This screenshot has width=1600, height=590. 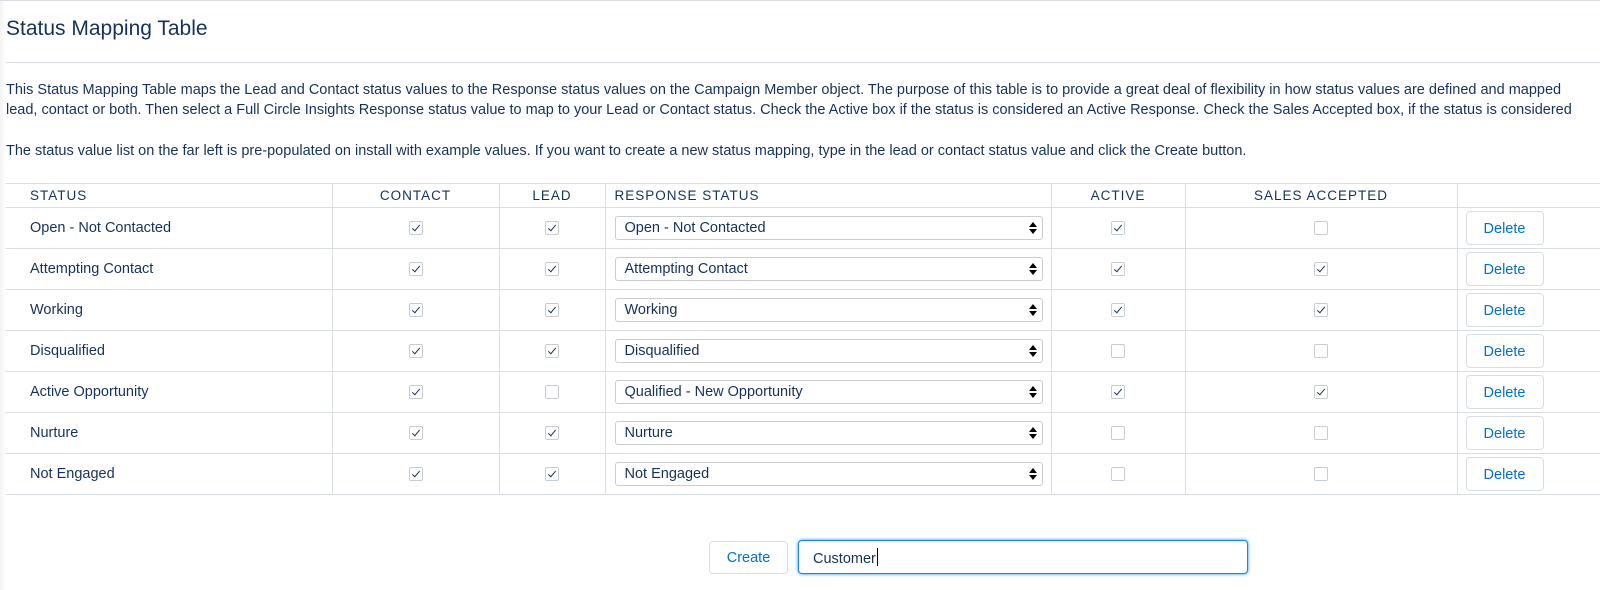 I want to click on response-status-select: Attempting Contact, so click(x=828, y=269).